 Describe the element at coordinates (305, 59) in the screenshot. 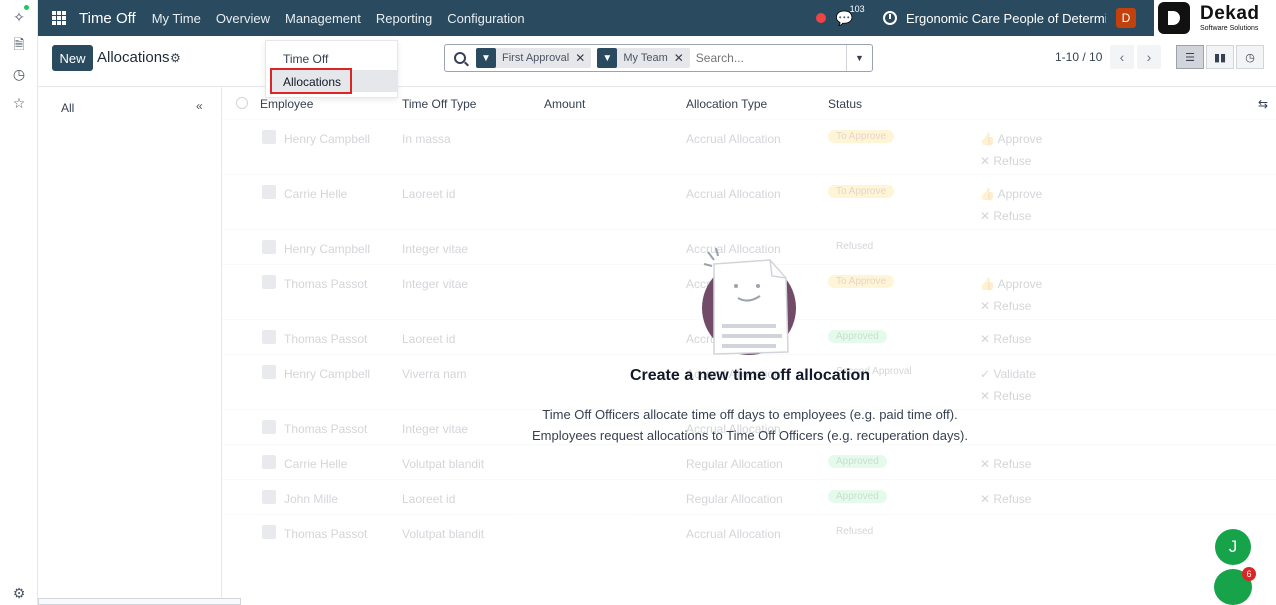

I see `dropdown-item-time-off: Time Off` at that location.